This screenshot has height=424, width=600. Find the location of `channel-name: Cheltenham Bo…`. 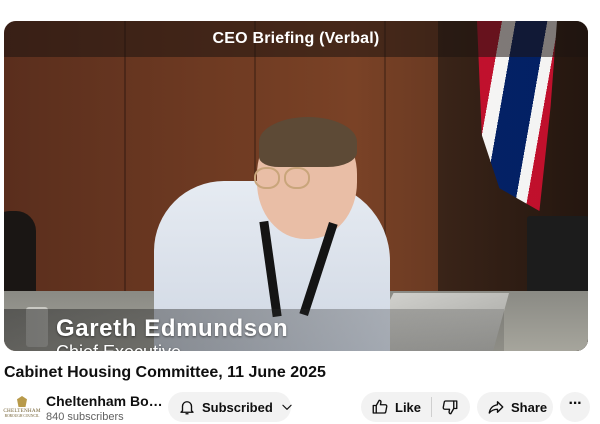

channel-name: Cheltenham Bo… is located at coordinates (104, 401).